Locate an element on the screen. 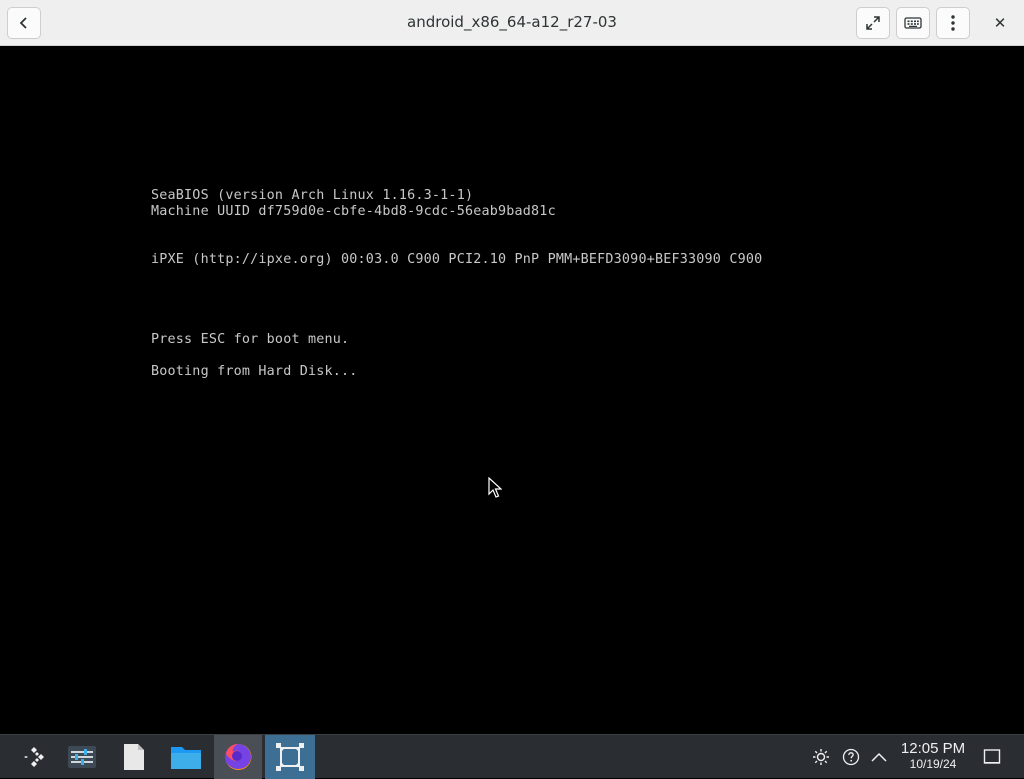 This screenshot has height=779, width=1024. application-launcher-button is located at coordinates (34, 757).